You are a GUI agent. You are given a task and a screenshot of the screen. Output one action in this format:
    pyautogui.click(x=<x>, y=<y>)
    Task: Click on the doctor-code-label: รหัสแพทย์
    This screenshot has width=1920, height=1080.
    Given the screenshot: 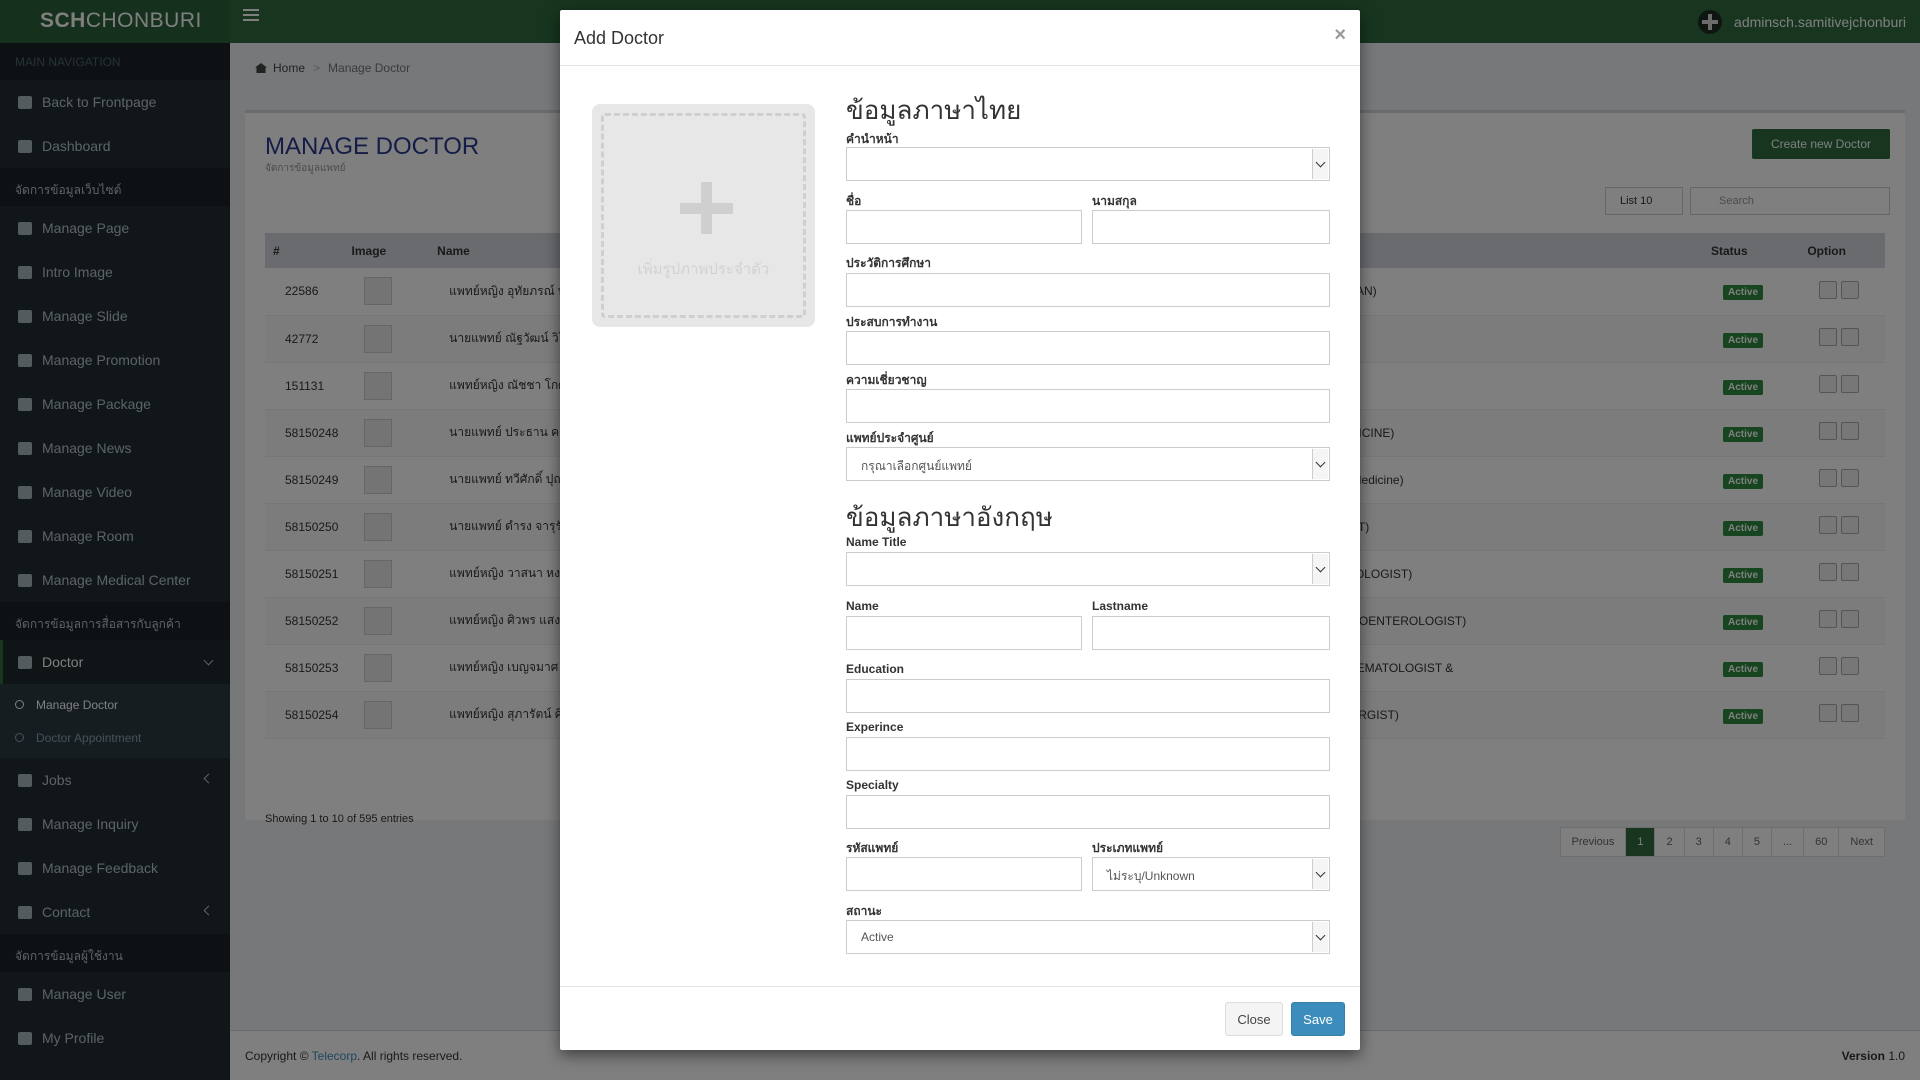 What is the action you would take?
    pyautogui.click(x=872, y=848)
    